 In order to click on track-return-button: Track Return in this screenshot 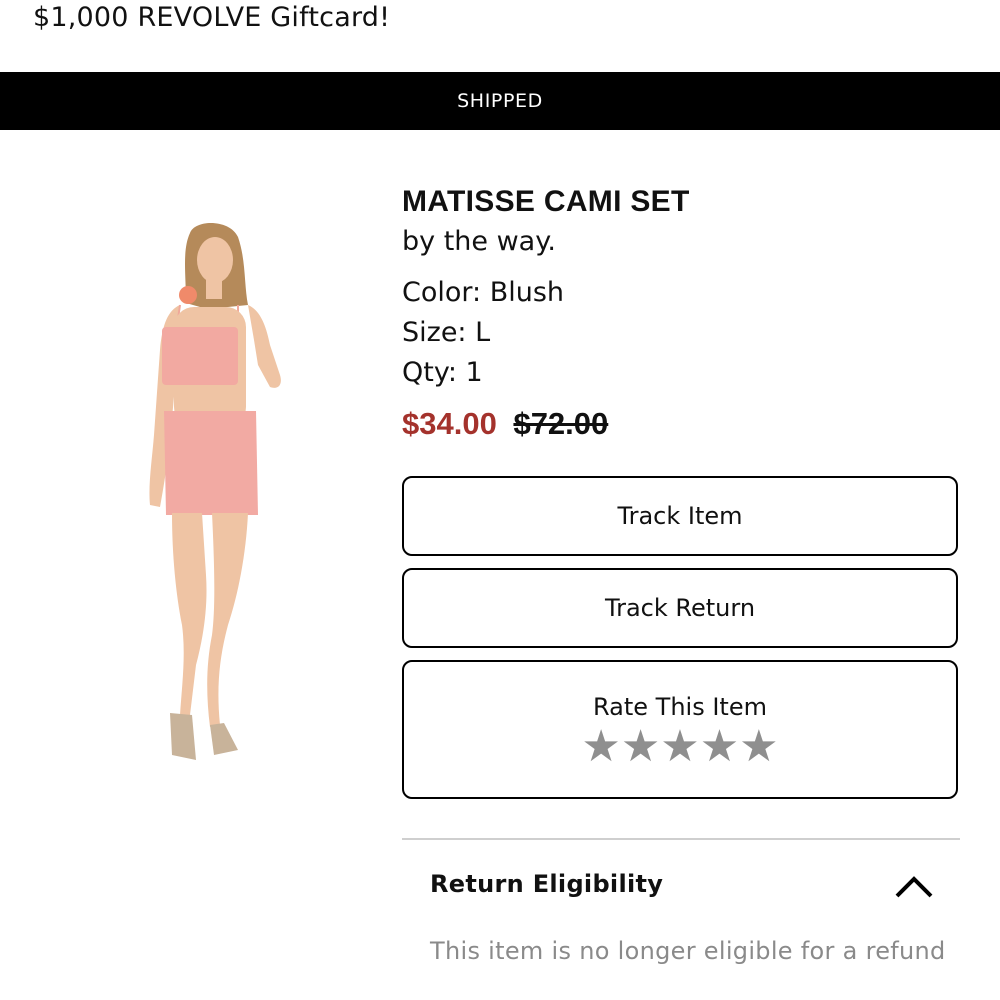, I will do `click(680, 608)`.